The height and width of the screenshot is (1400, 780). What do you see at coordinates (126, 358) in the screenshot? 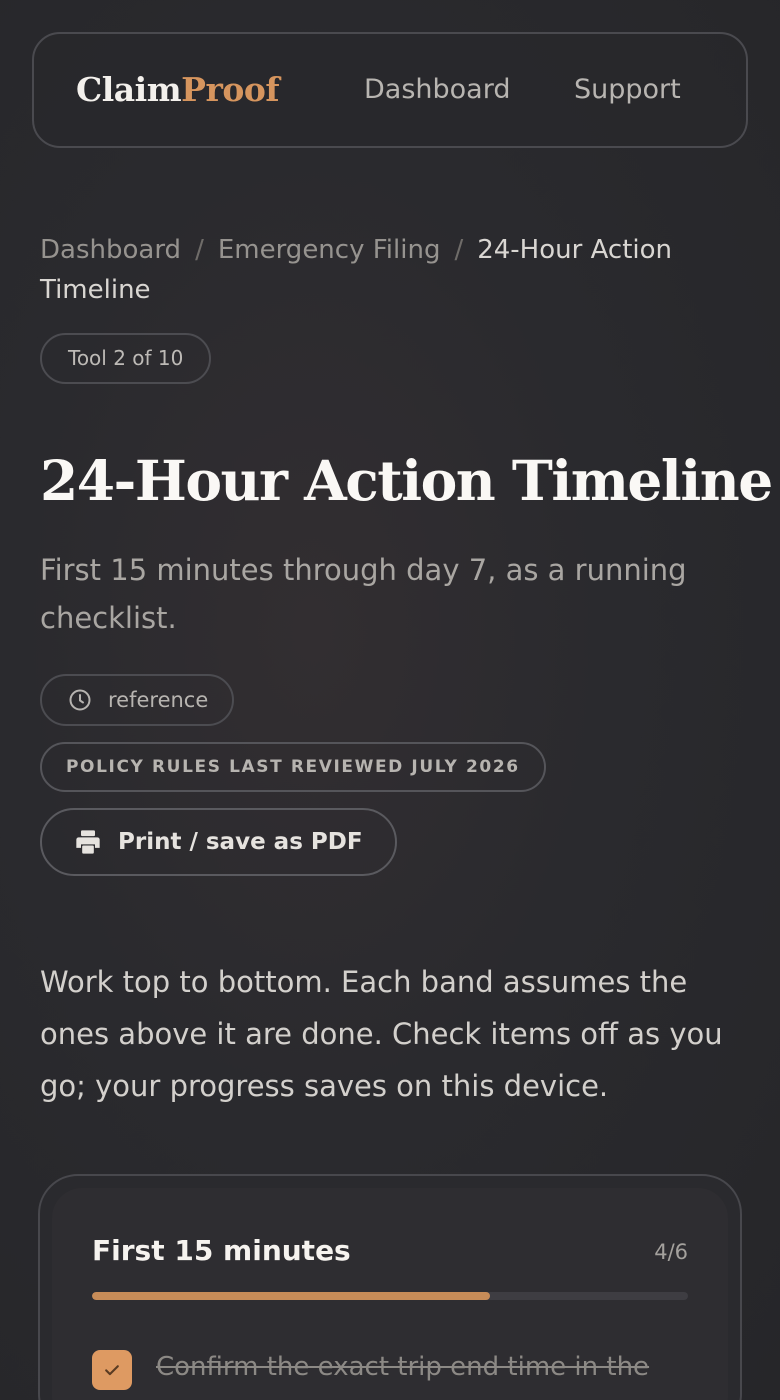
I see `tool-counter-pill: Tool 2 of 10` at bounding box center [126, 358].